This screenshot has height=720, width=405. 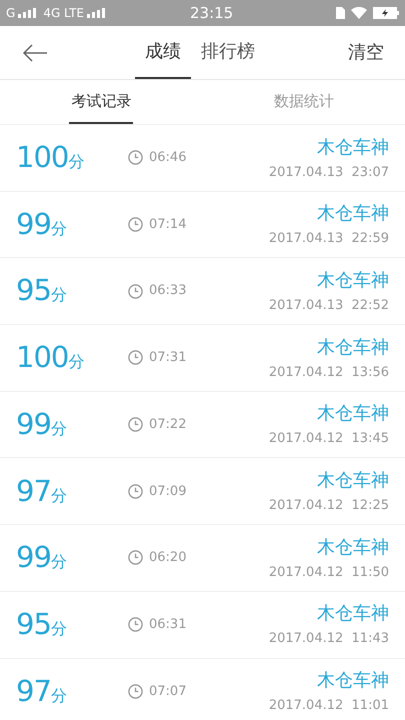 I want to click on sim-icon, so click(x=340, y=13).